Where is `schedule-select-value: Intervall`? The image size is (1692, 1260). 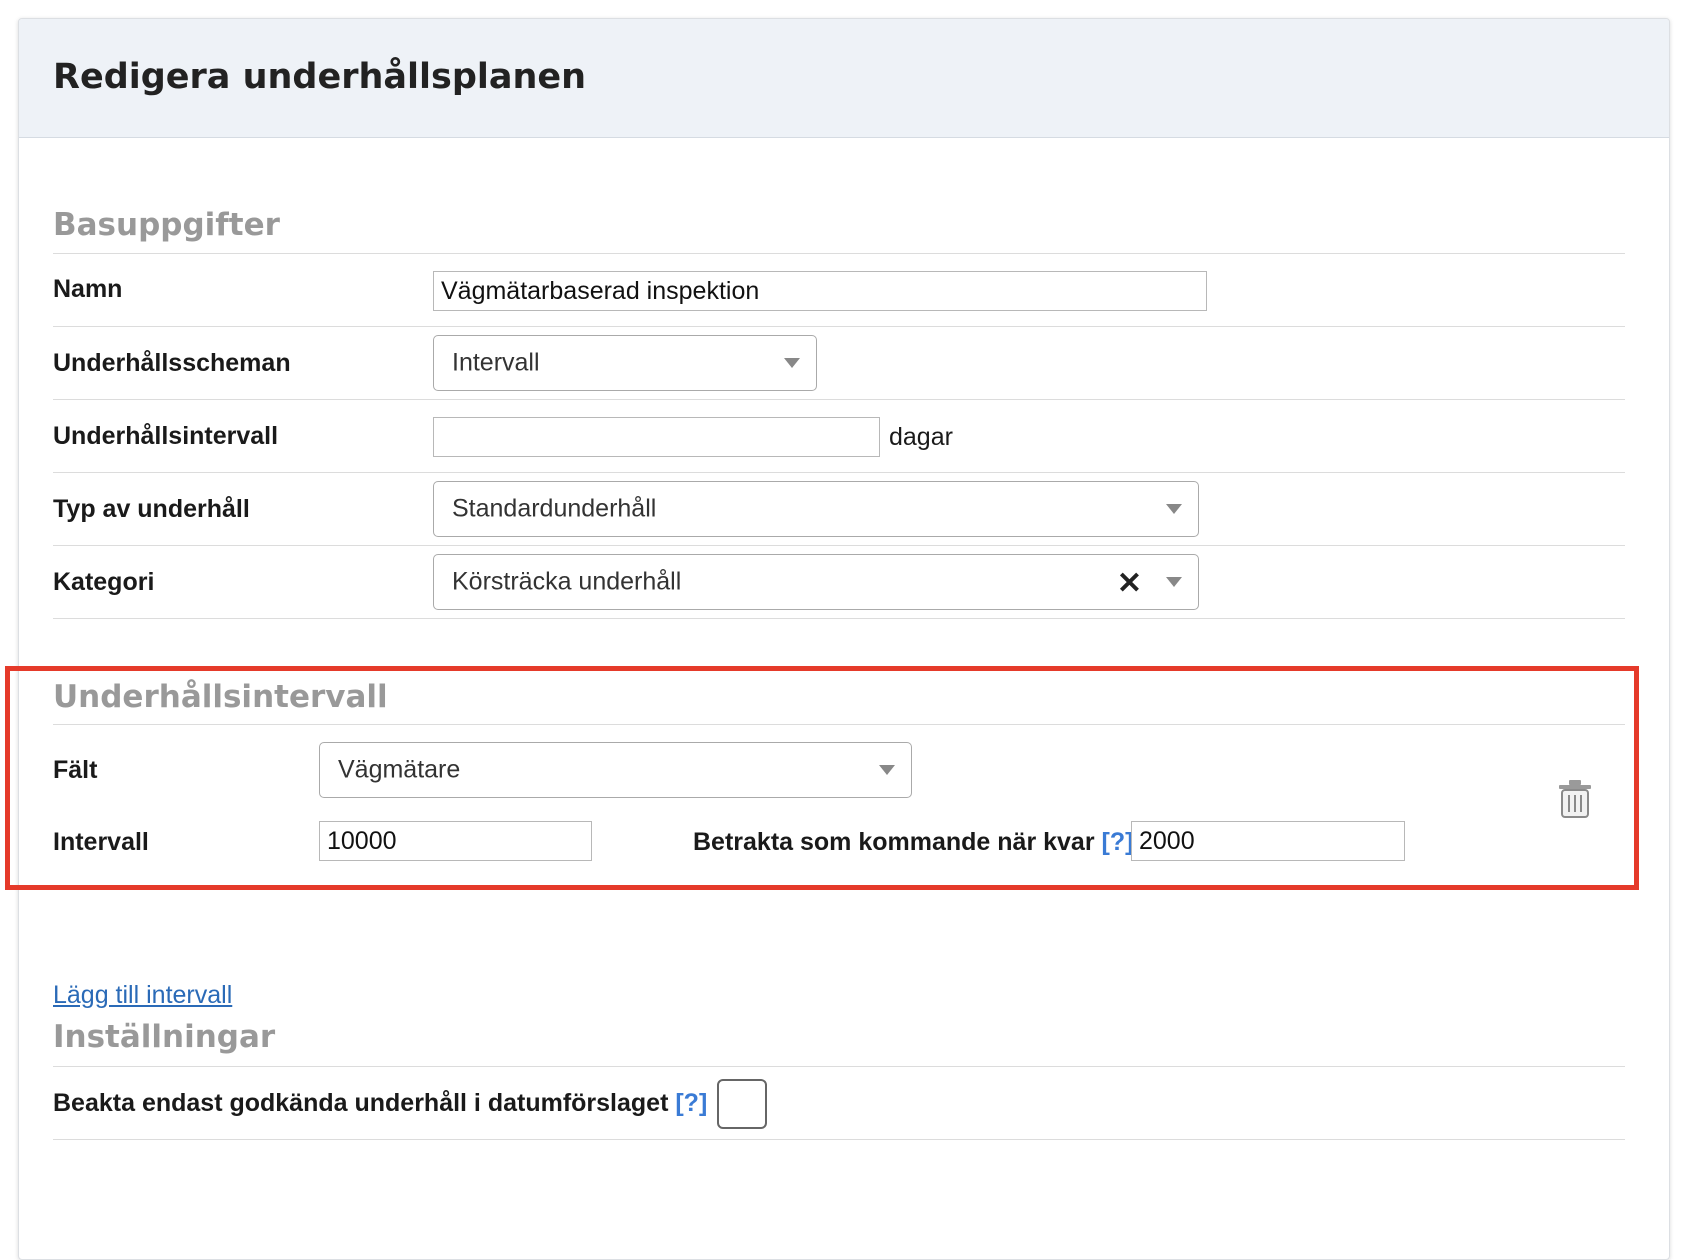 schedule-select-value: Intervall is located at coordinates (496, 362).